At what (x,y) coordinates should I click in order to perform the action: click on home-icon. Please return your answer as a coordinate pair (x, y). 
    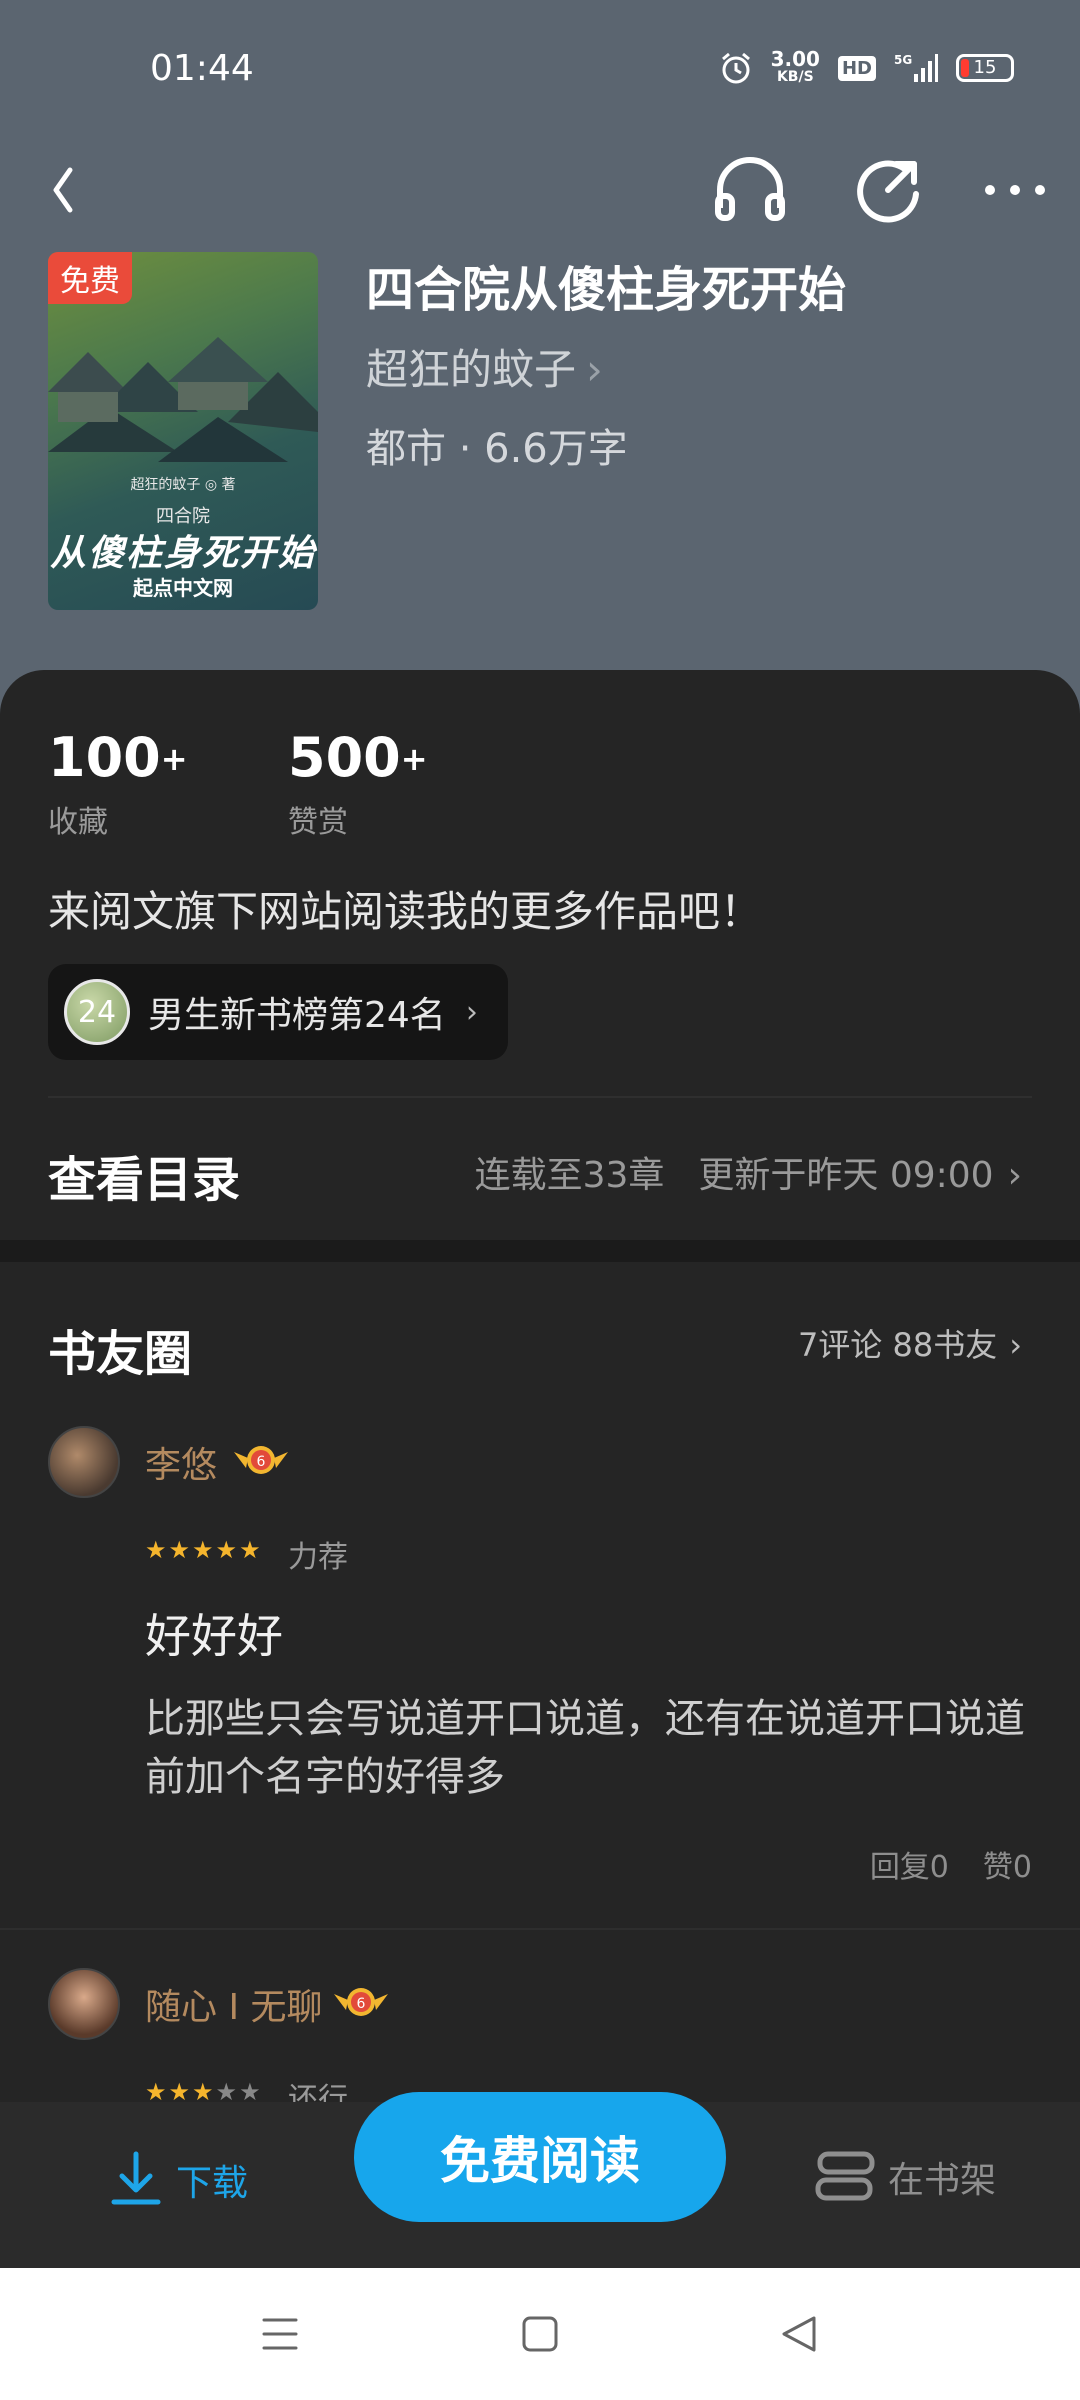
    Looking at the image, I should click on (540, 2334).